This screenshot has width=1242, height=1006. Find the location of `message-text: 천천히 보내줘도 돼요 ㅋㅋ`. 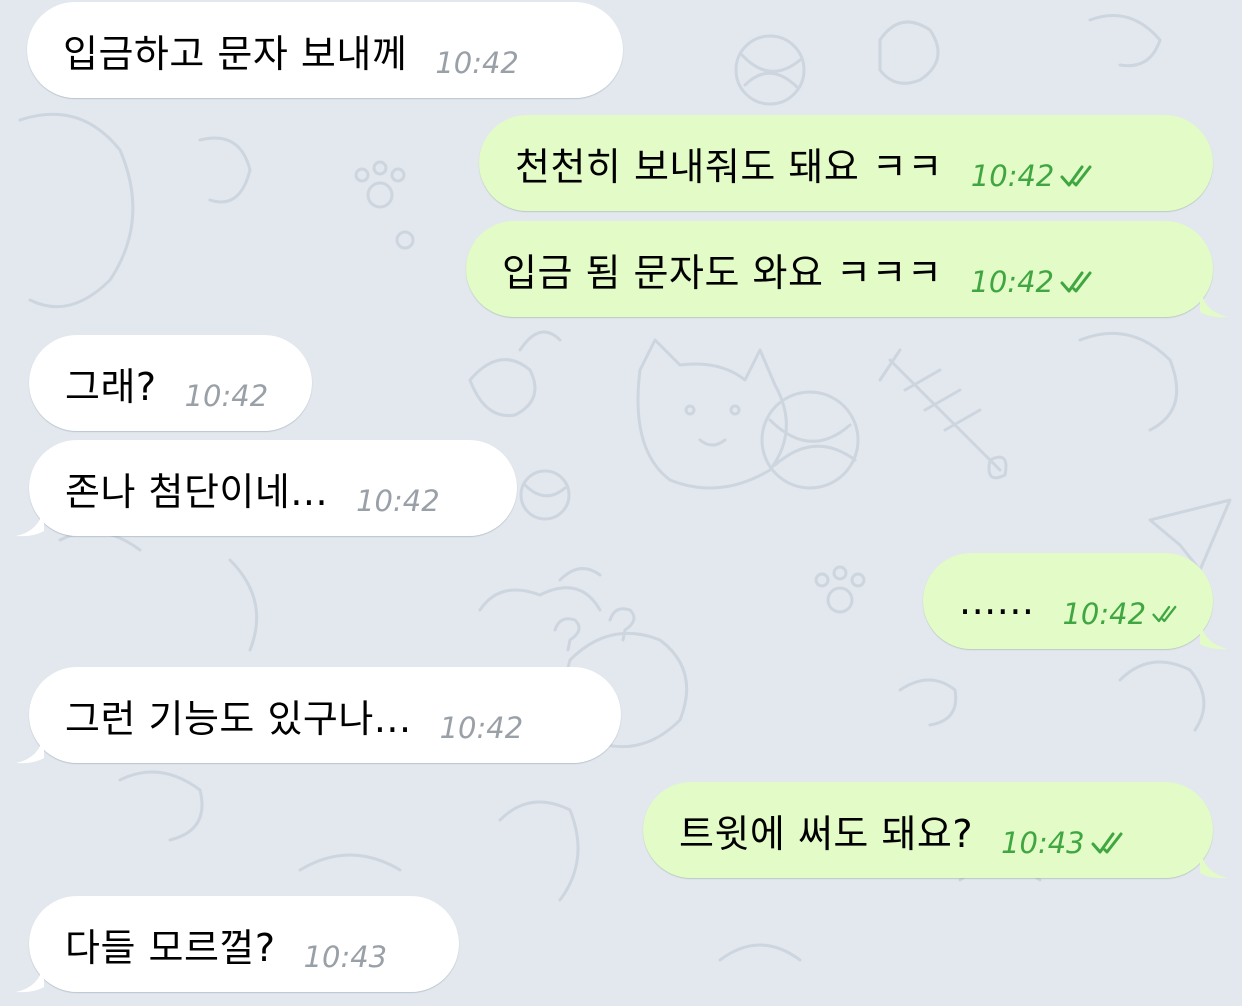

message-text: 천천히 보내줘도 돼요 ㅋㅋ is located at coordinates (729, 166).